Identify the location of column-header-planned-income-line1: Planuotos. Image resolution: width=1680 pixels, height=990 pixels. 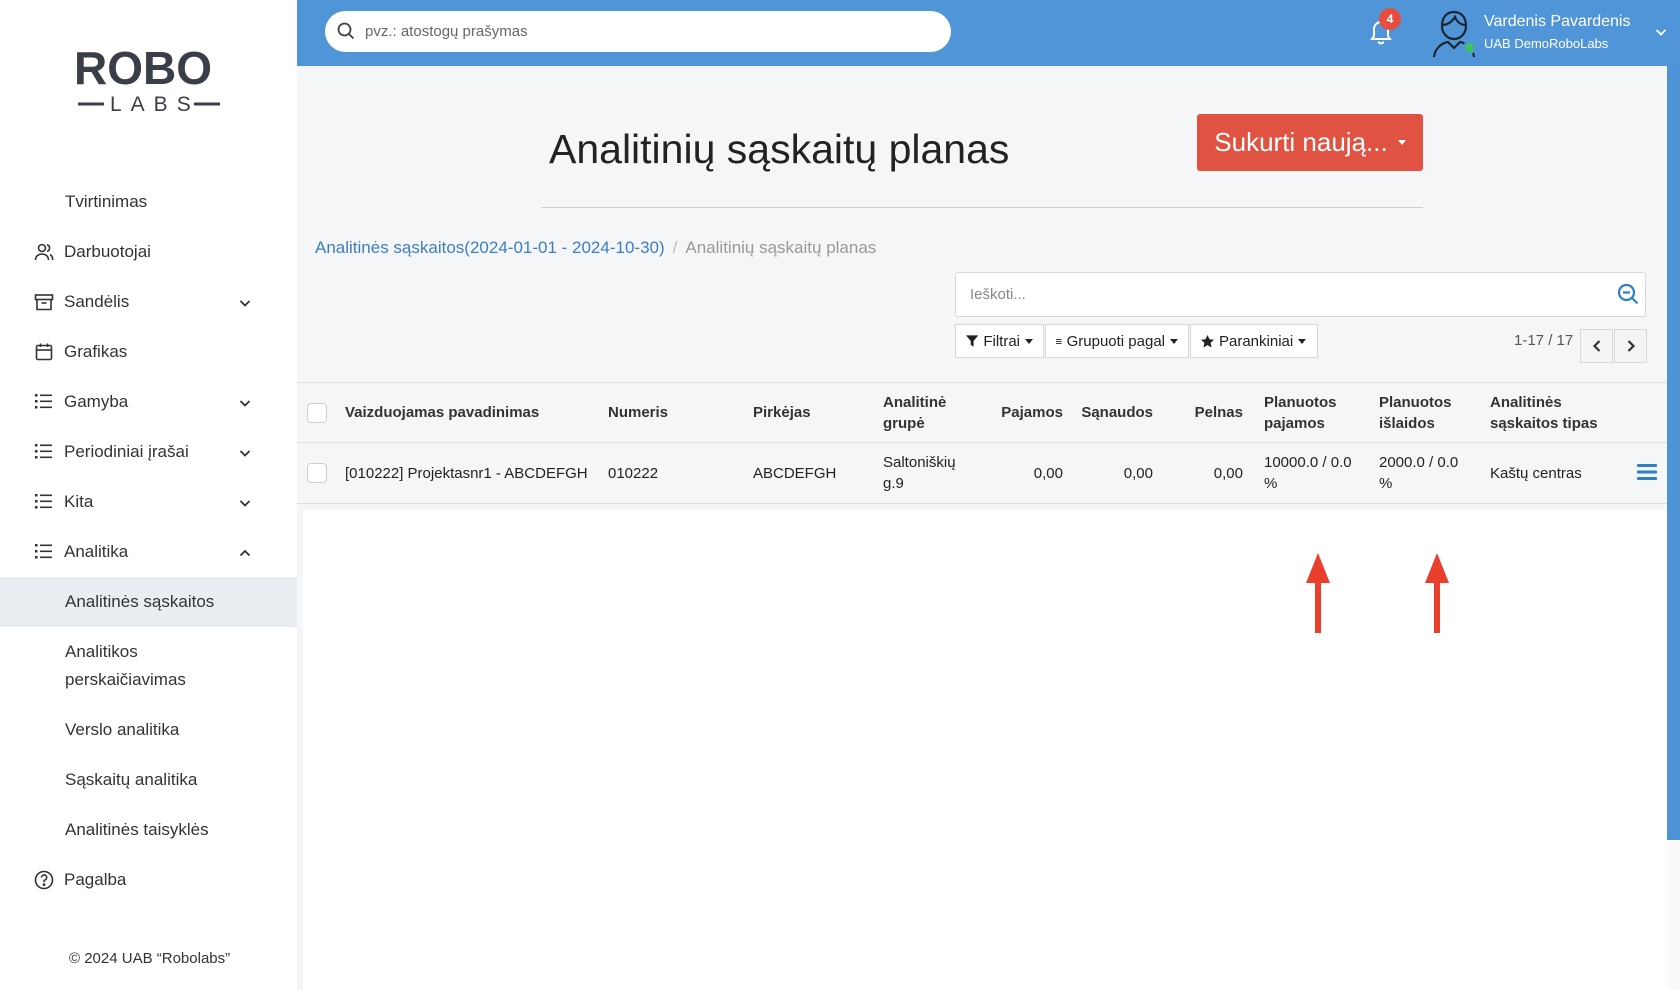
(1300, 402).